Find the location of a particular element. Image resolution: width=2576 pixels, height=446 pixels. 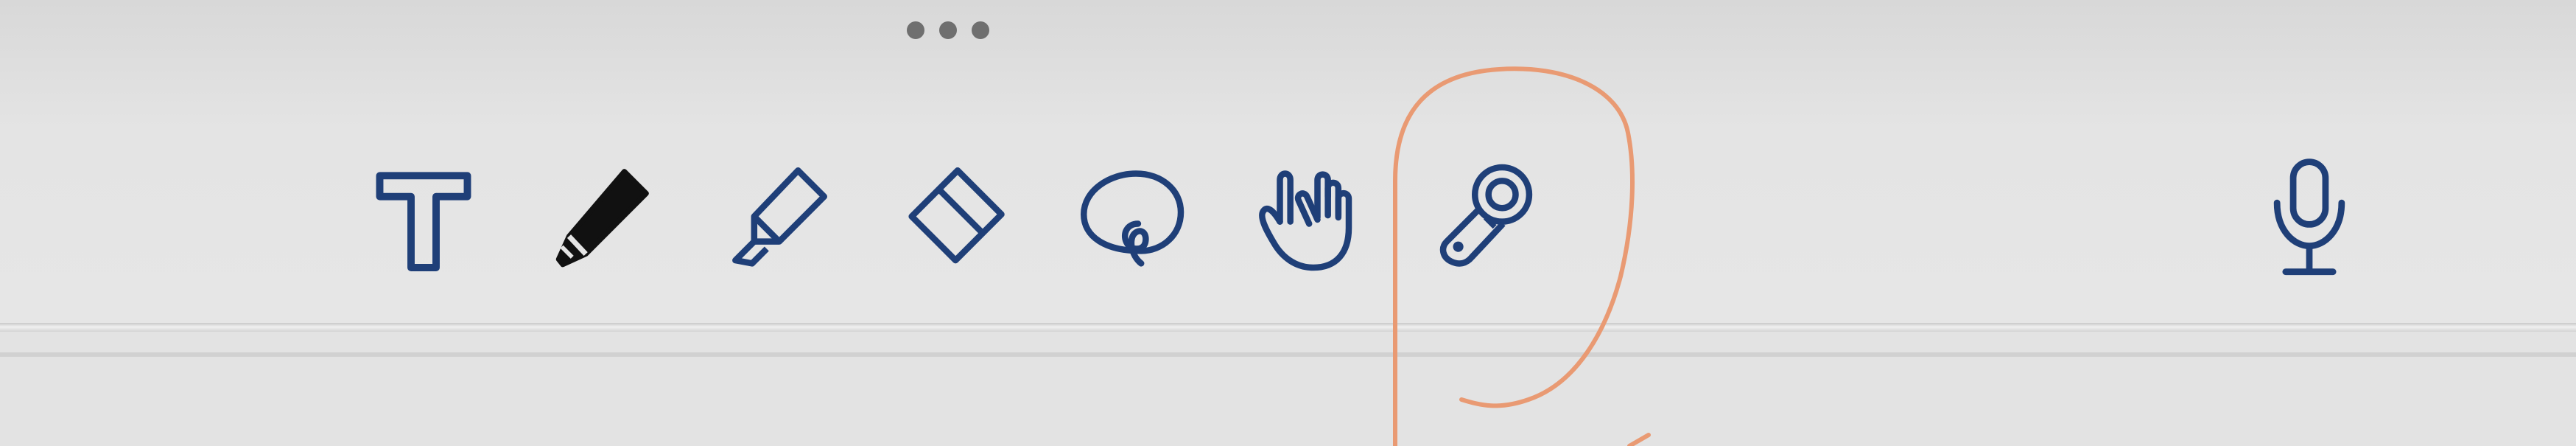

laser-pointer-tool-button is located at coordinates (1484, 218).